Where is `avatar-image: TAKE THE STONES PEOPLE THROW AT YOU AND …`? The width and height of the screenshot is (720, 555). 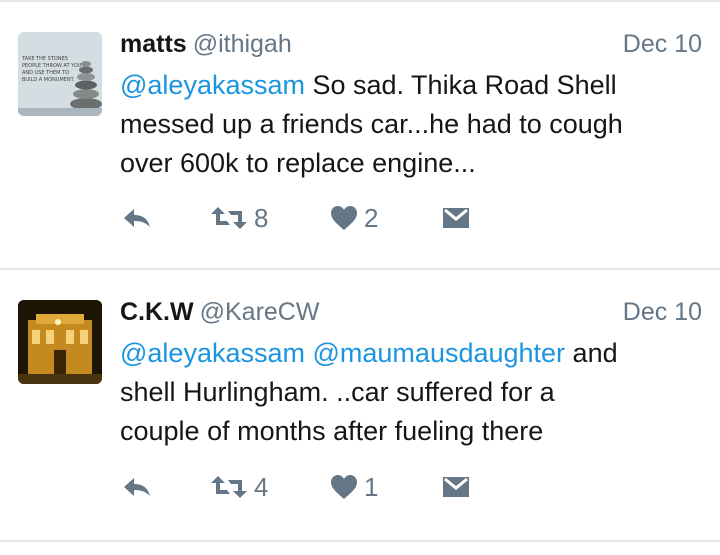 avatar-image: TAKE THE STONES PEOPLE THROW AT YOU AND … is located at coordinates (60, 74).